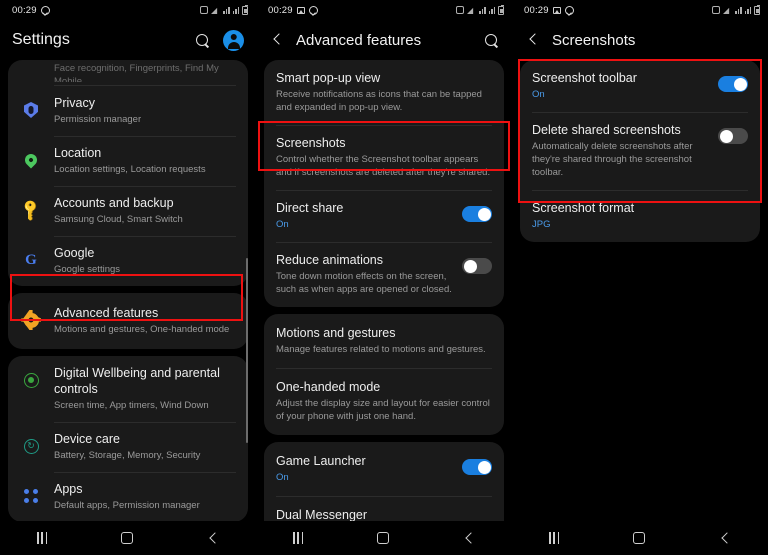 The width and height of the screenshot is (768, 555). What do you see at coordinates (142, 329) in the screenshot?
I see `sidebar-item-sublabel: Motions and gestures, One-handed mode` at bounding box center [142, 329].